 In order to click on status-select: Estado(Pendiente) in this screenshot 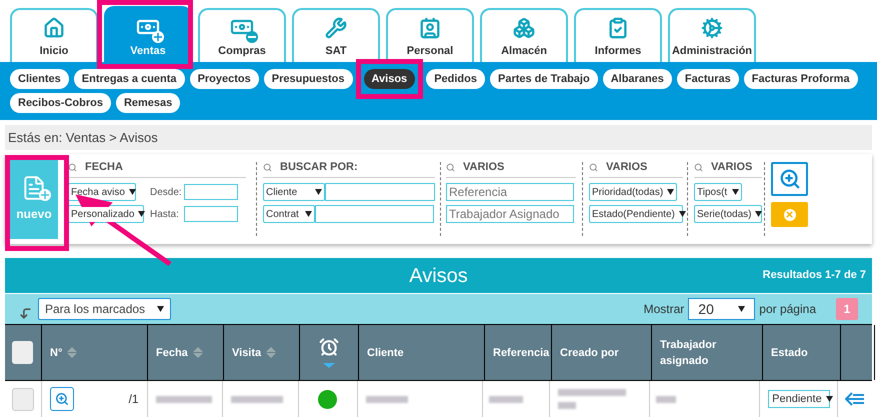, I will do `click(636, 214)`.